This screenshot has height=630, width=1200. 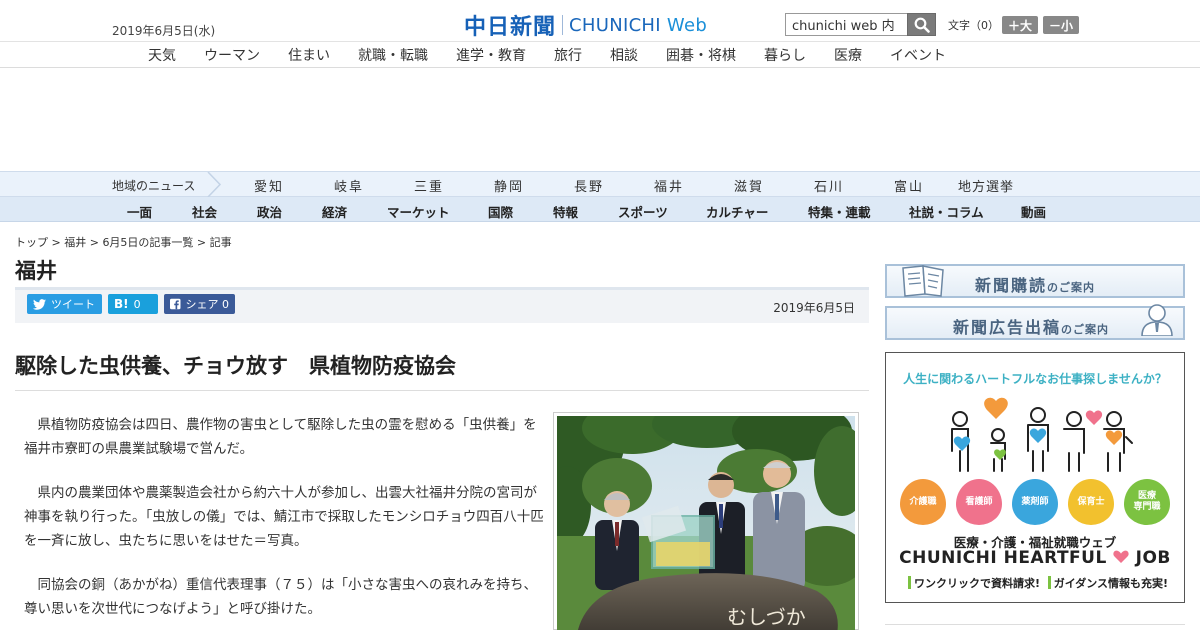 What do you see at coordinates (39, 304) in the screenshot?
I see `twitter-bird-icon` at bounding box center [39, 304].